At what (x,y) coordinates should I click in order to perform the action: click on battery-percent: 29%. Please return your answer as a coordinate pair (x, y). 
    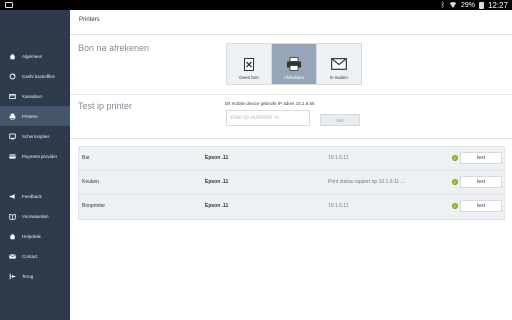
    Looking at the image, I should click on (467, 5).